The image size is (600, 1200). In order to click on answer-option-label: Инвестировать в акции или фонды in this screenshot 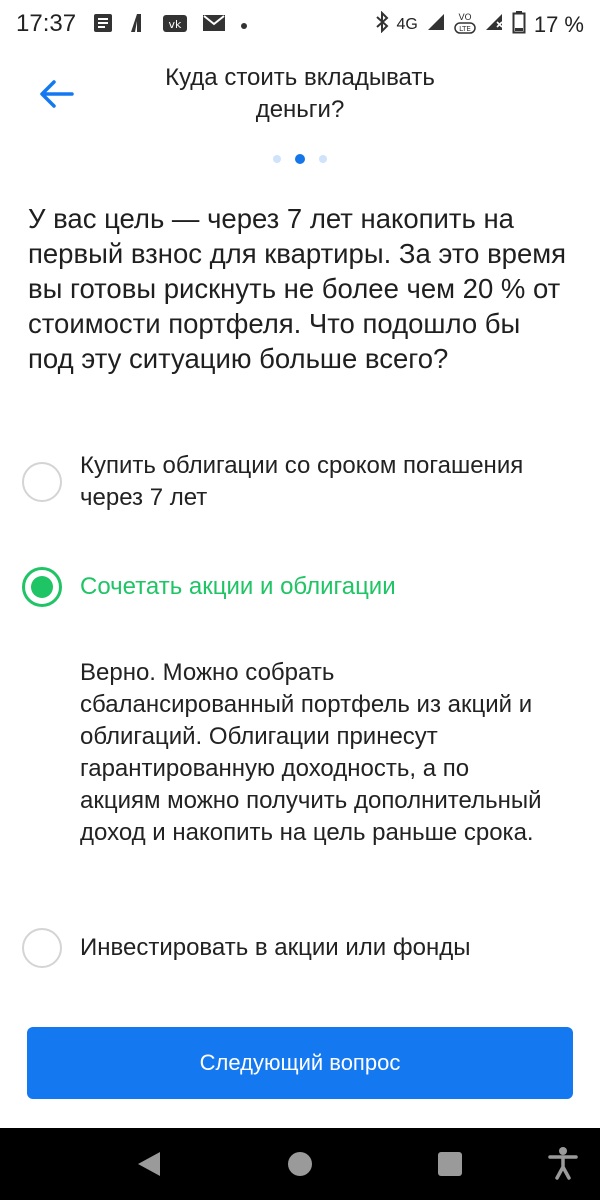, I will do `click(275, 947)`.